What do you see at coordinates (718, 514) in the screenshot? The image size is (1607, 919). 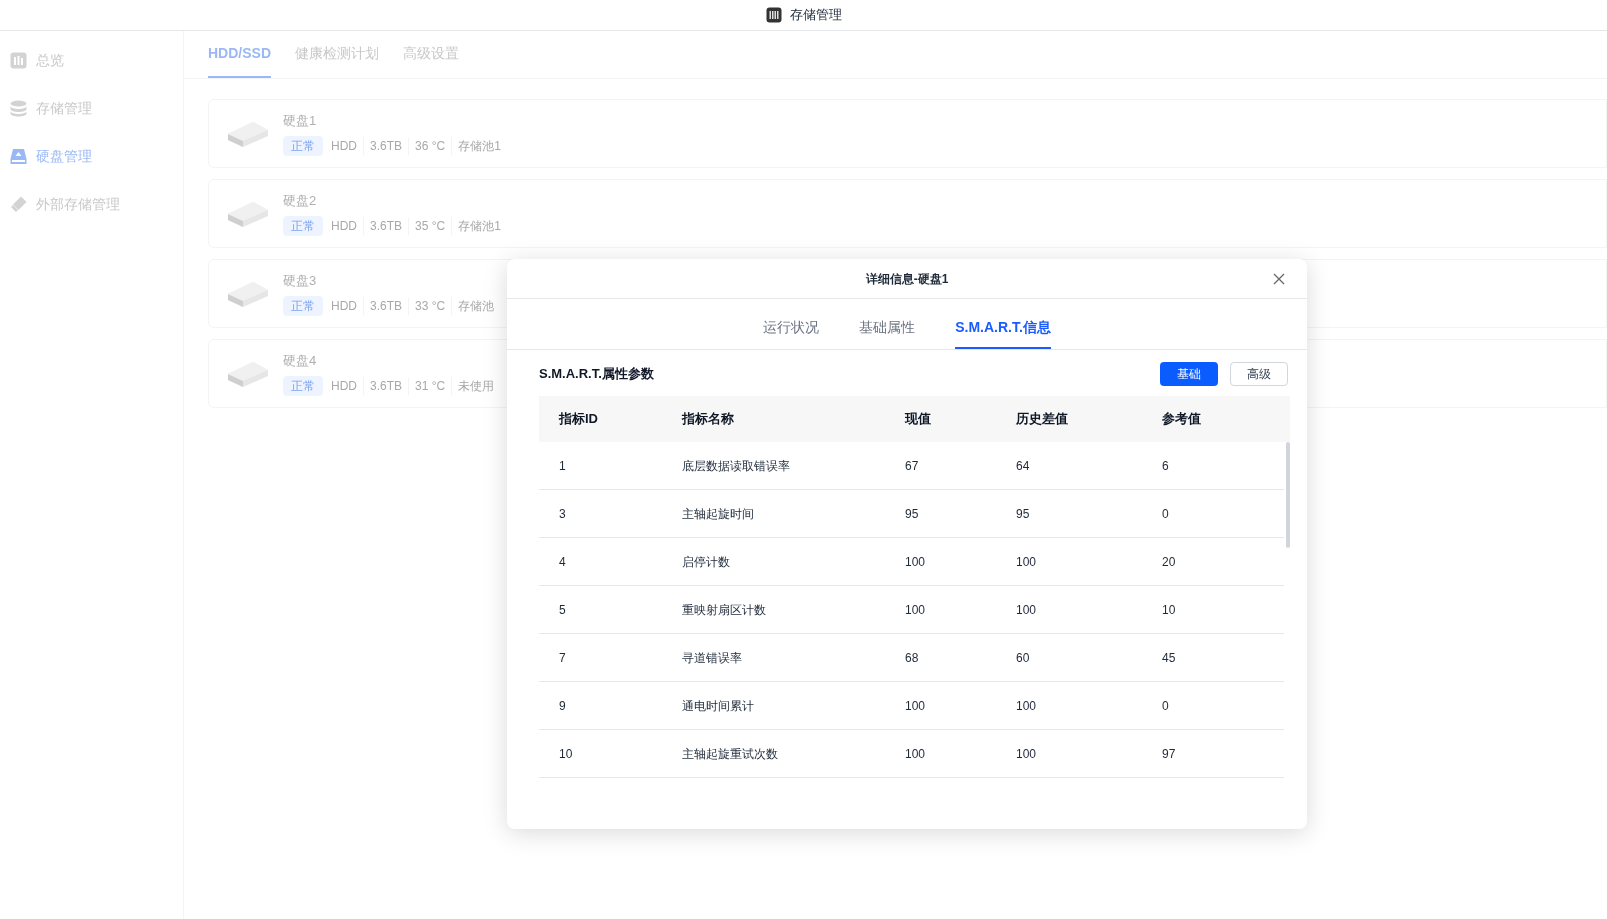 I see `table-cell-text: 主轴起旋时间` at bounding box center [718, 514].